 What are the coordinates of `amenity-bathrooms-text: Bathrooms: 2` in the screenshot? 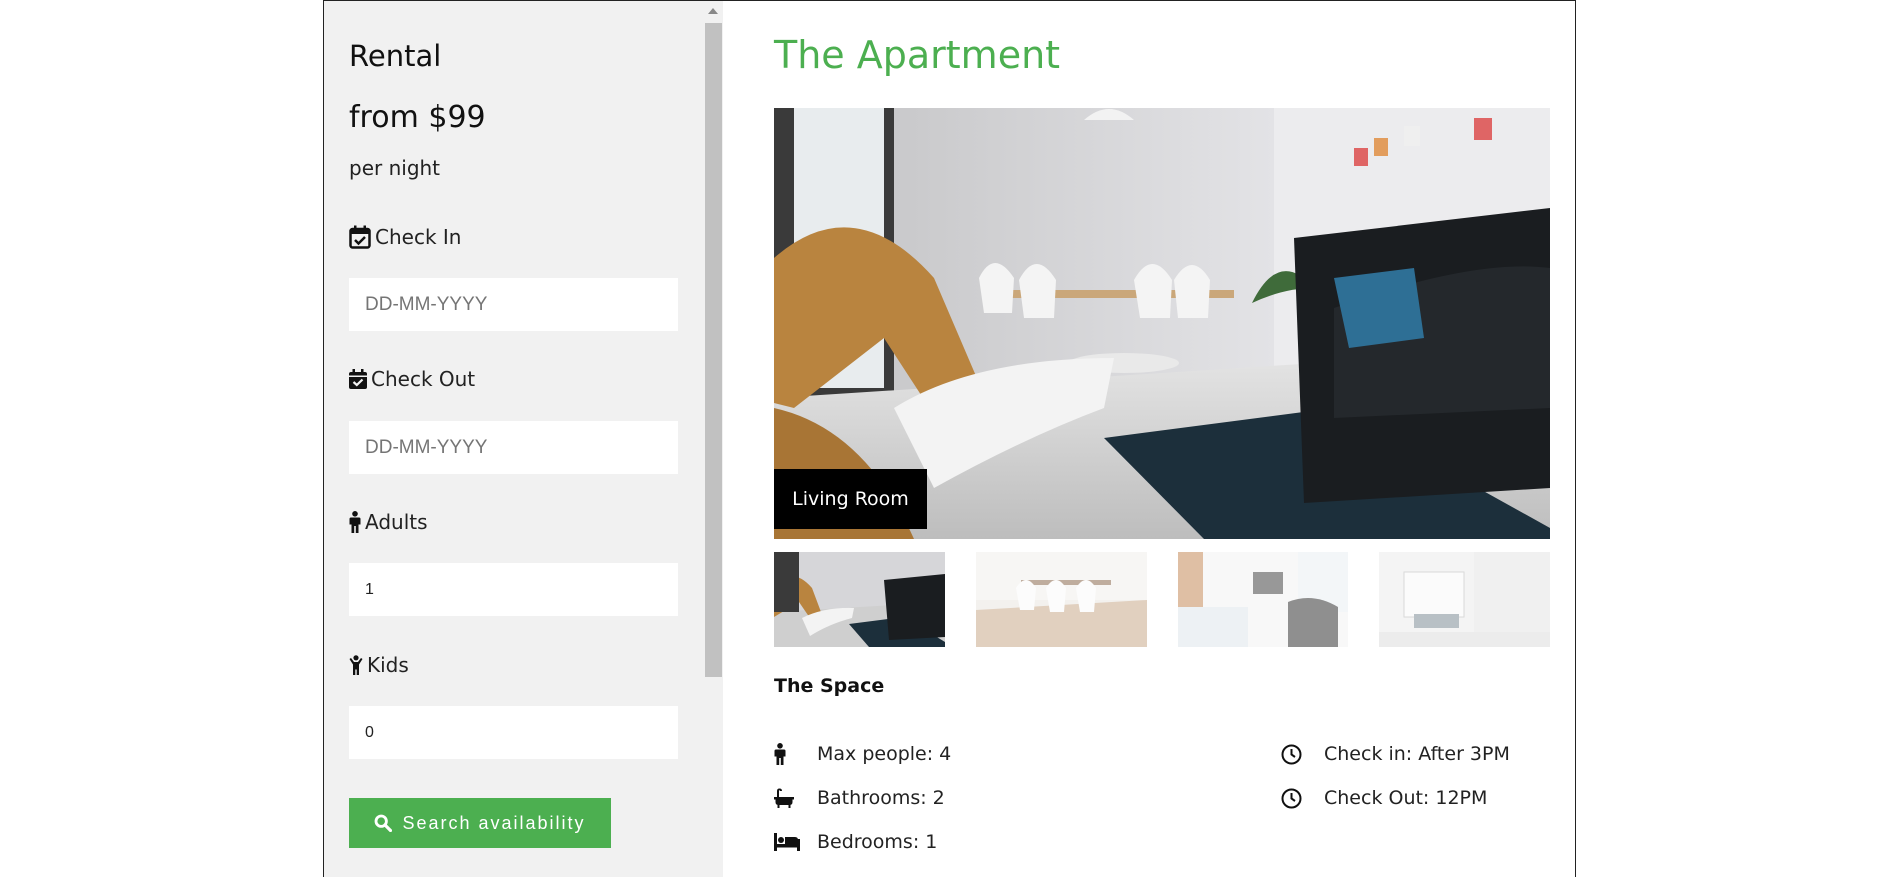 It's located at (881, 798).